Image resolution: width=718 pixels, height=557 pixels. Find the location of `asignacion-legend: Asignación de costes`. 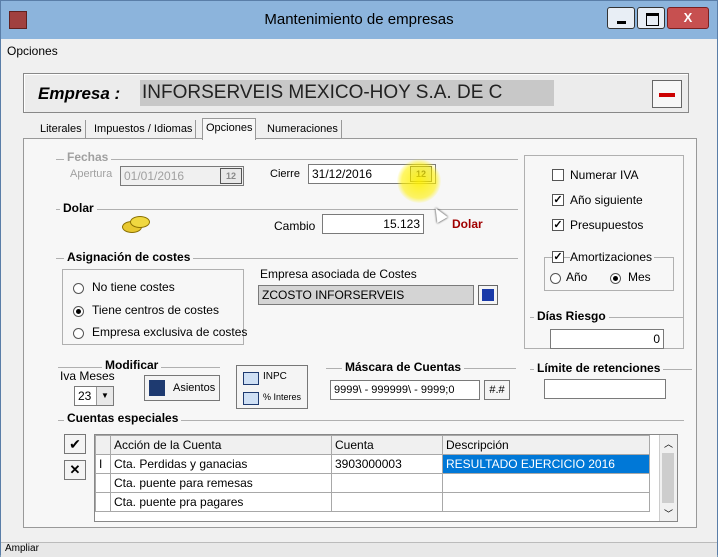

asignacion-legend: Asignación de costes is located at coordinates (129, 257).